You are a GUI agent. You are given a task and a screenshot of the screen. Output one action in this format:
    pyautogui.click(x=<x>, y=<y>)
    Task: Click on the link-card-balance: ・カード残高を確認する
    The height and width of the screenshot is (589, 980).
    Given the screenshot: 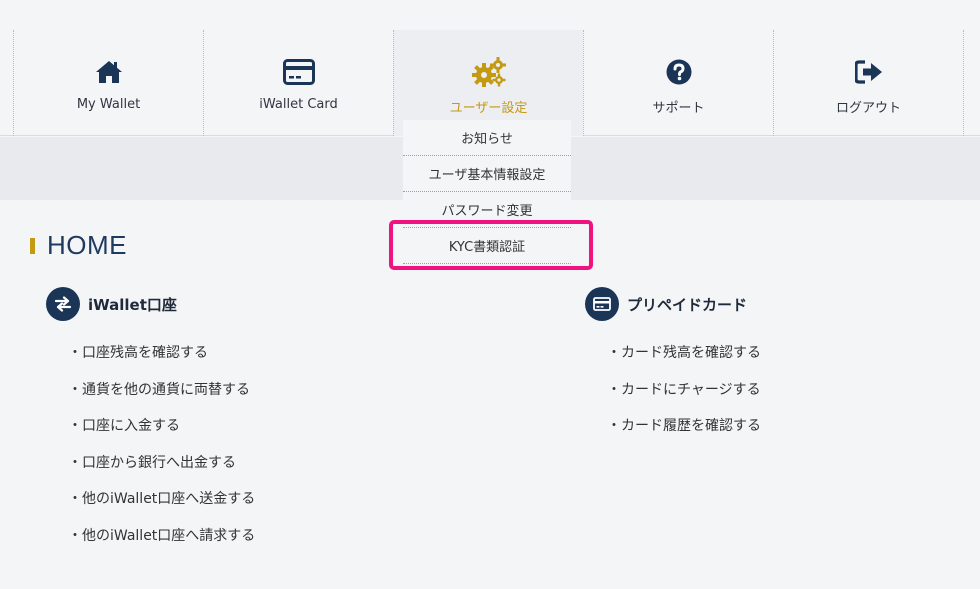 What is the action you would take?
    pyautogui.click(x=673, y=353)
    